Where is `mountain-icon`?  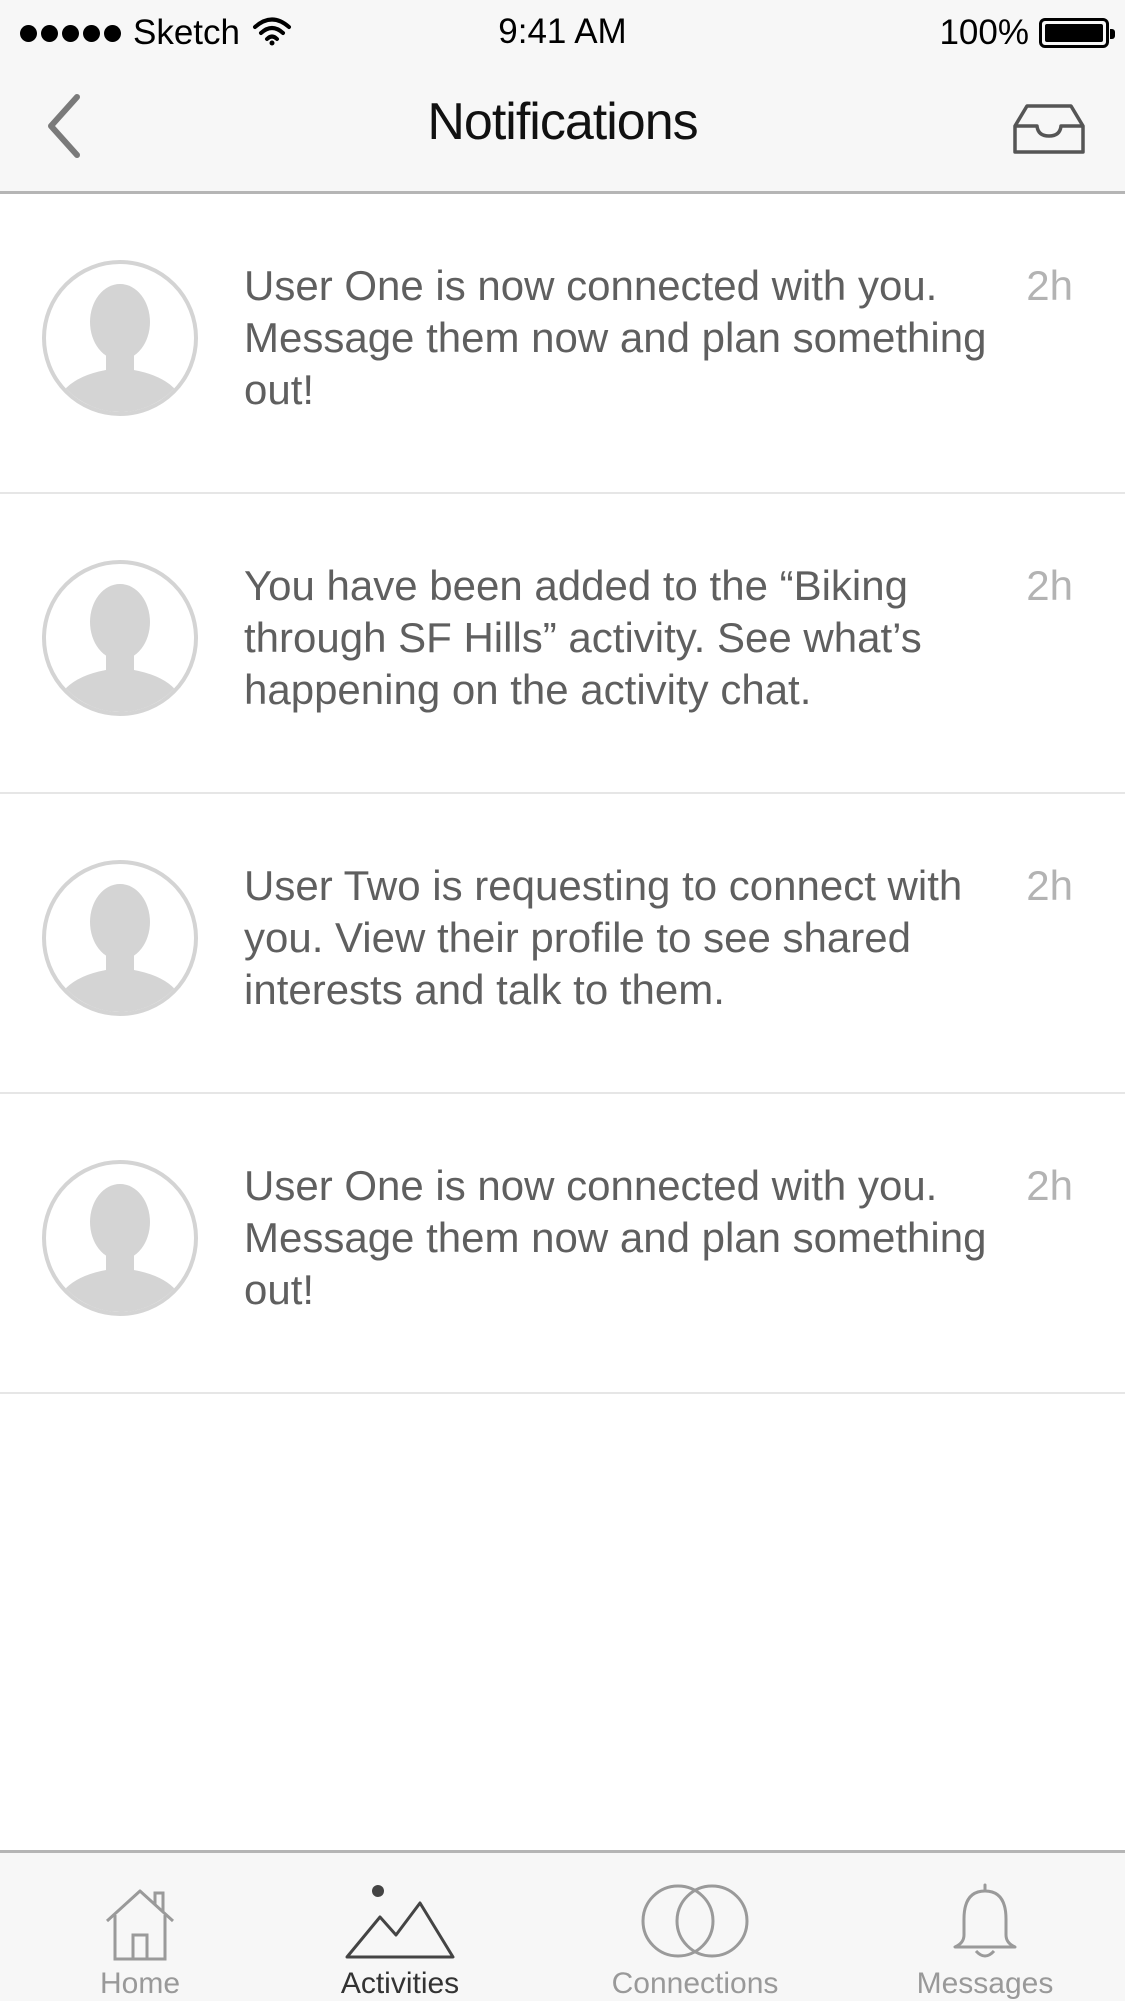 mountain-icon is located at coordinates (400, 1919).